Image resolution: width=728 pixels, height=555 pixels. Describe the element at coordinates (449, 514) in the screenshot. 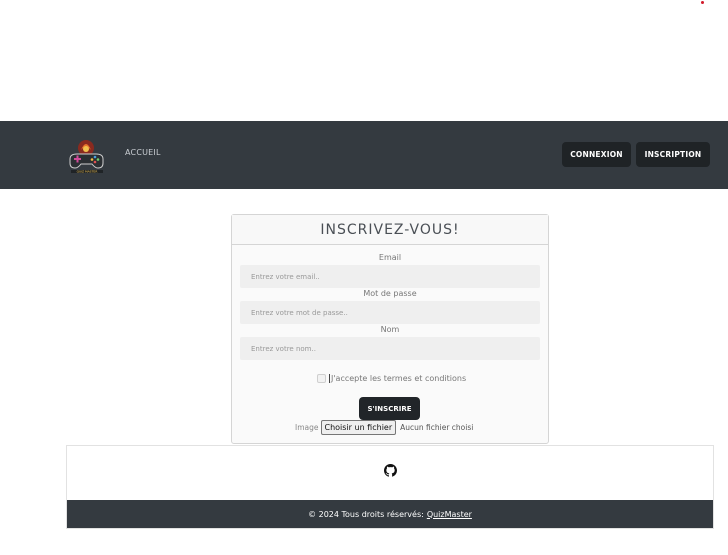

I see `quizmaster-link: QuizMaster` at that location.